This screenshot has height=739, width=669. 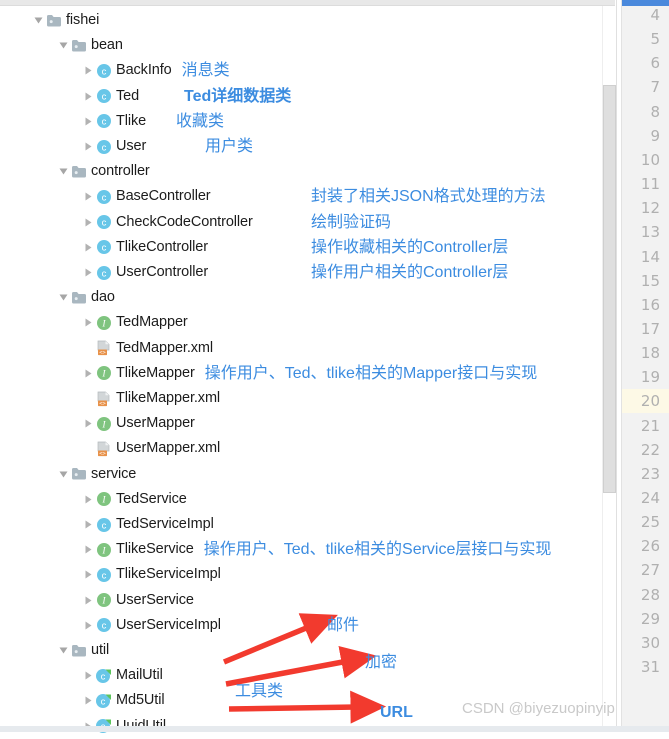 I want to click on tree-row: fishei, so click(x=65, y=20).